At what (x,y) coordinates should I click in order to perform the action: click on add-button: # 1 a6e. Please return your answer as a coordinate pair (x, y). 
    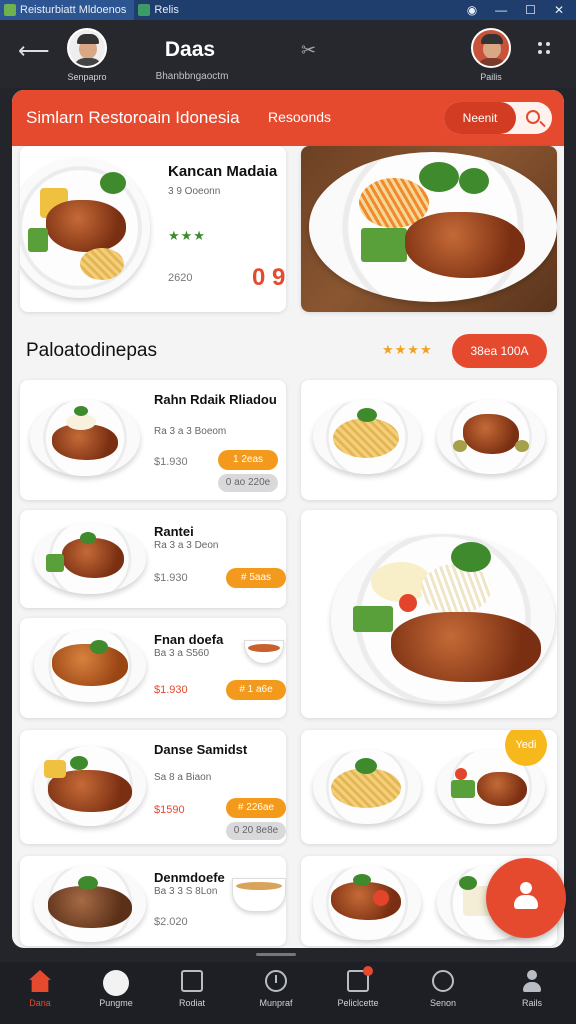
    Looking at the image, I should click on (256, 690).